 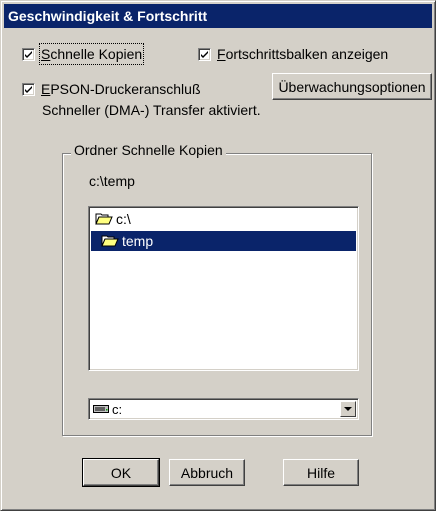 I want to click on folder-item-temp: temp, so click(x=223, y=241).